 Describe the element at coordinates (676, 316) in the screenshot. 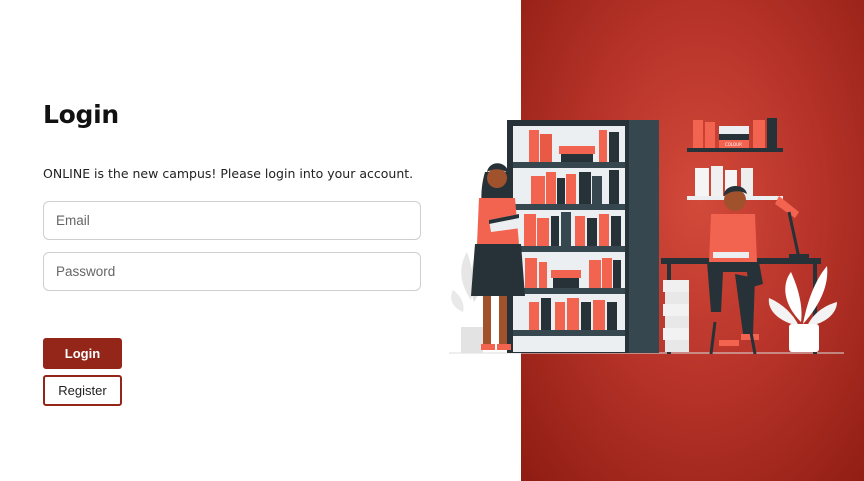

I see `paper-stack` at that location.